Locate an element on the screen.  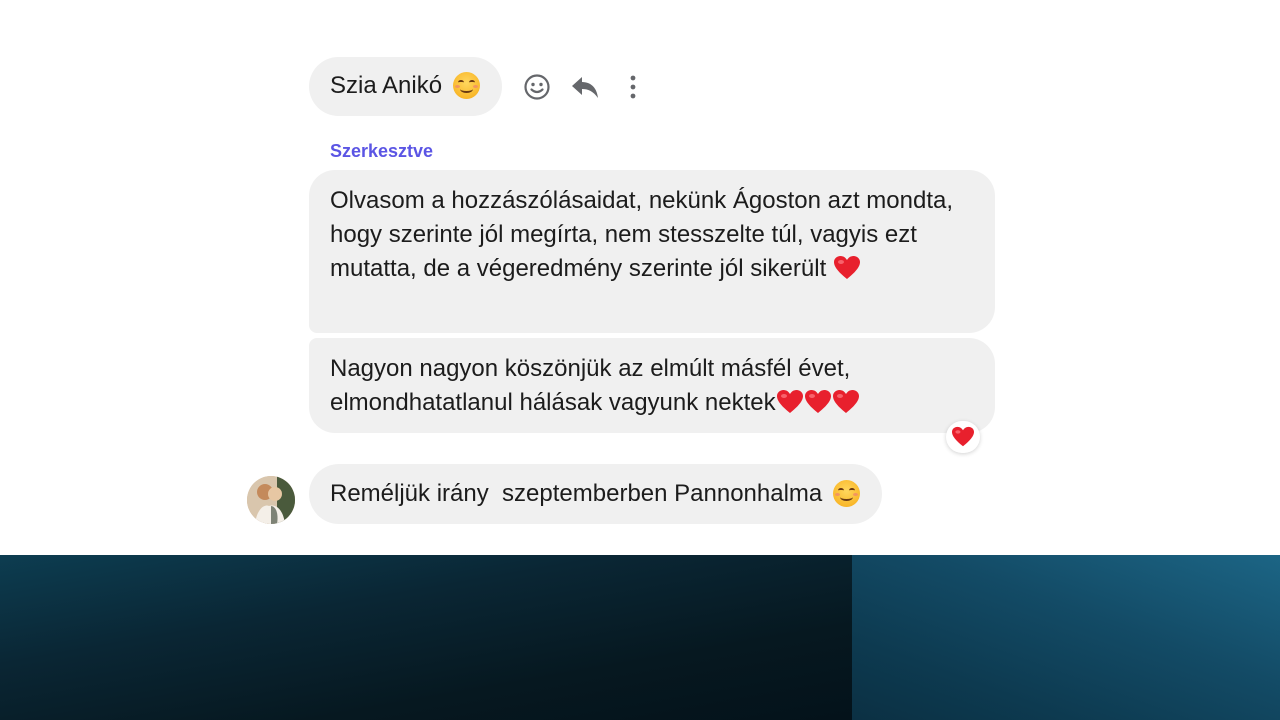
message-actions-toolbar is located at coordinates (592, 87).